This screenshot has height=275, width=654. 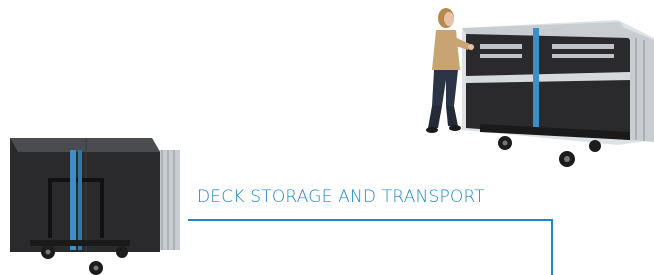 I want to click on accent-rule-vertical, so click(x=552, y=247).